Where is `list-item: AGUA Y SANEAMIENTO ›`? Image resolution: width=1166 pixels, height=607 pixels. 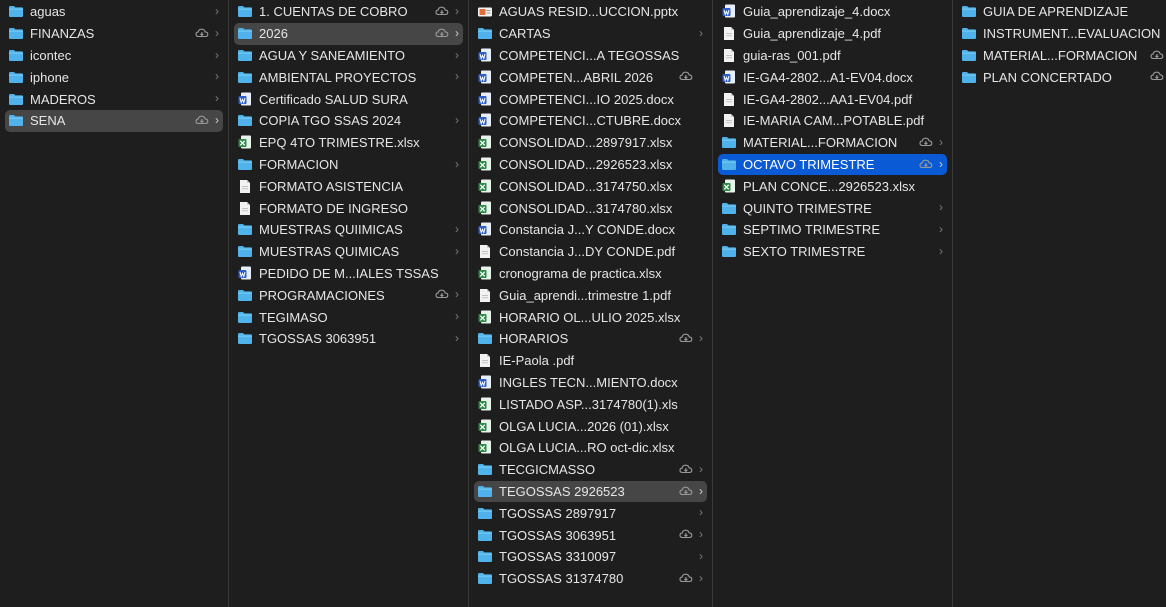 list-item: AGUA Y SANEAMIENTO › is located at coordinates (348, 56).